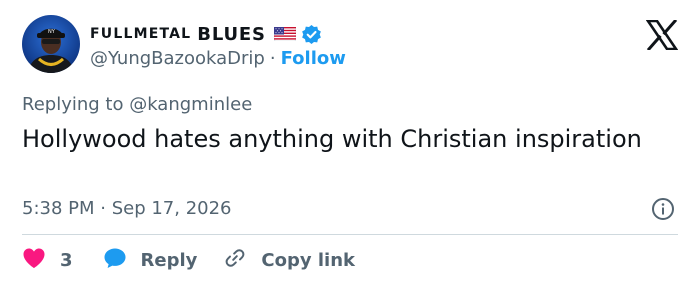  I want to click on link-icon, so click(235, 260).